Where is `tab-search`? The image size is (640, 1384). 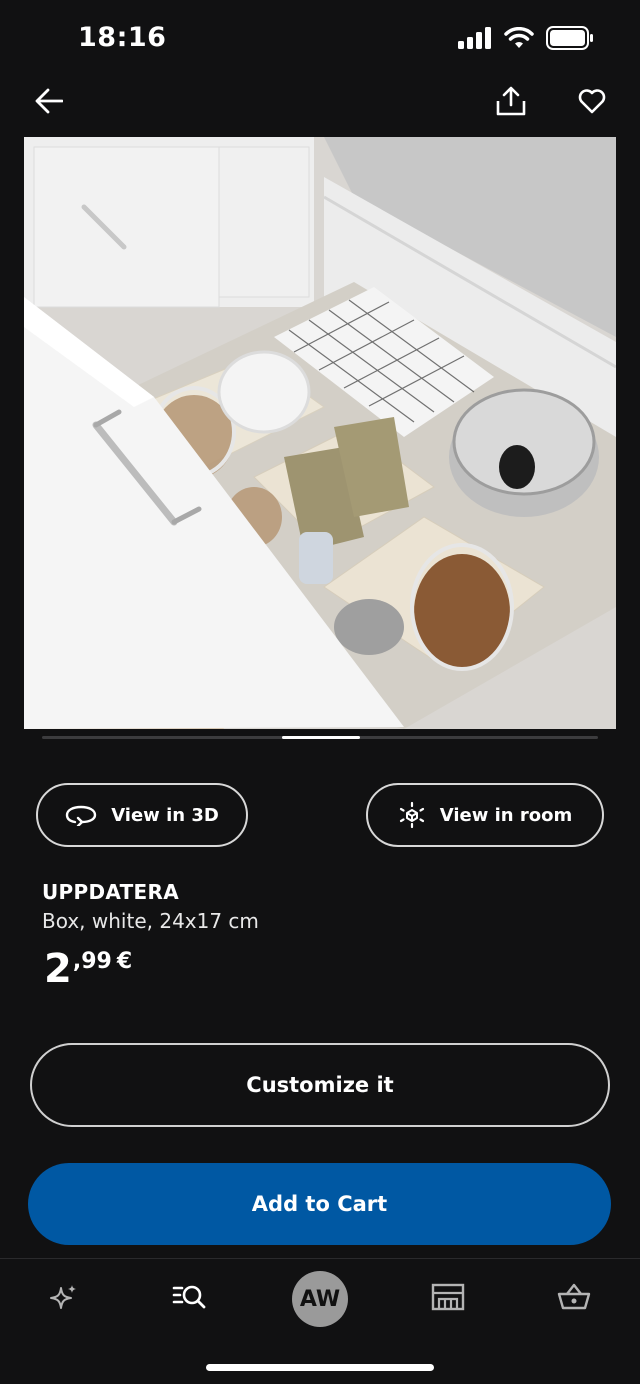 tab-search is located at coordinates (190, 1297).